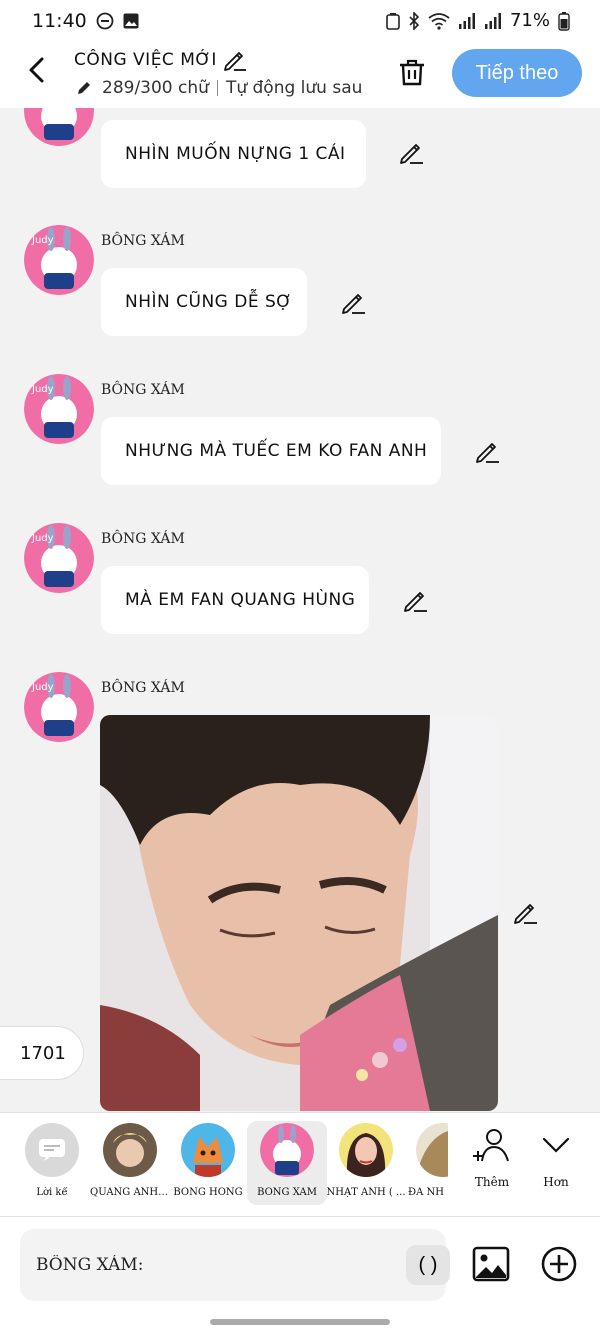 Image resolution: width=600 pixels, height=1333 pixels. I want to click on message-text: NHÌN MUỐN NỰNG 1 CÁI, so click(235, 154).